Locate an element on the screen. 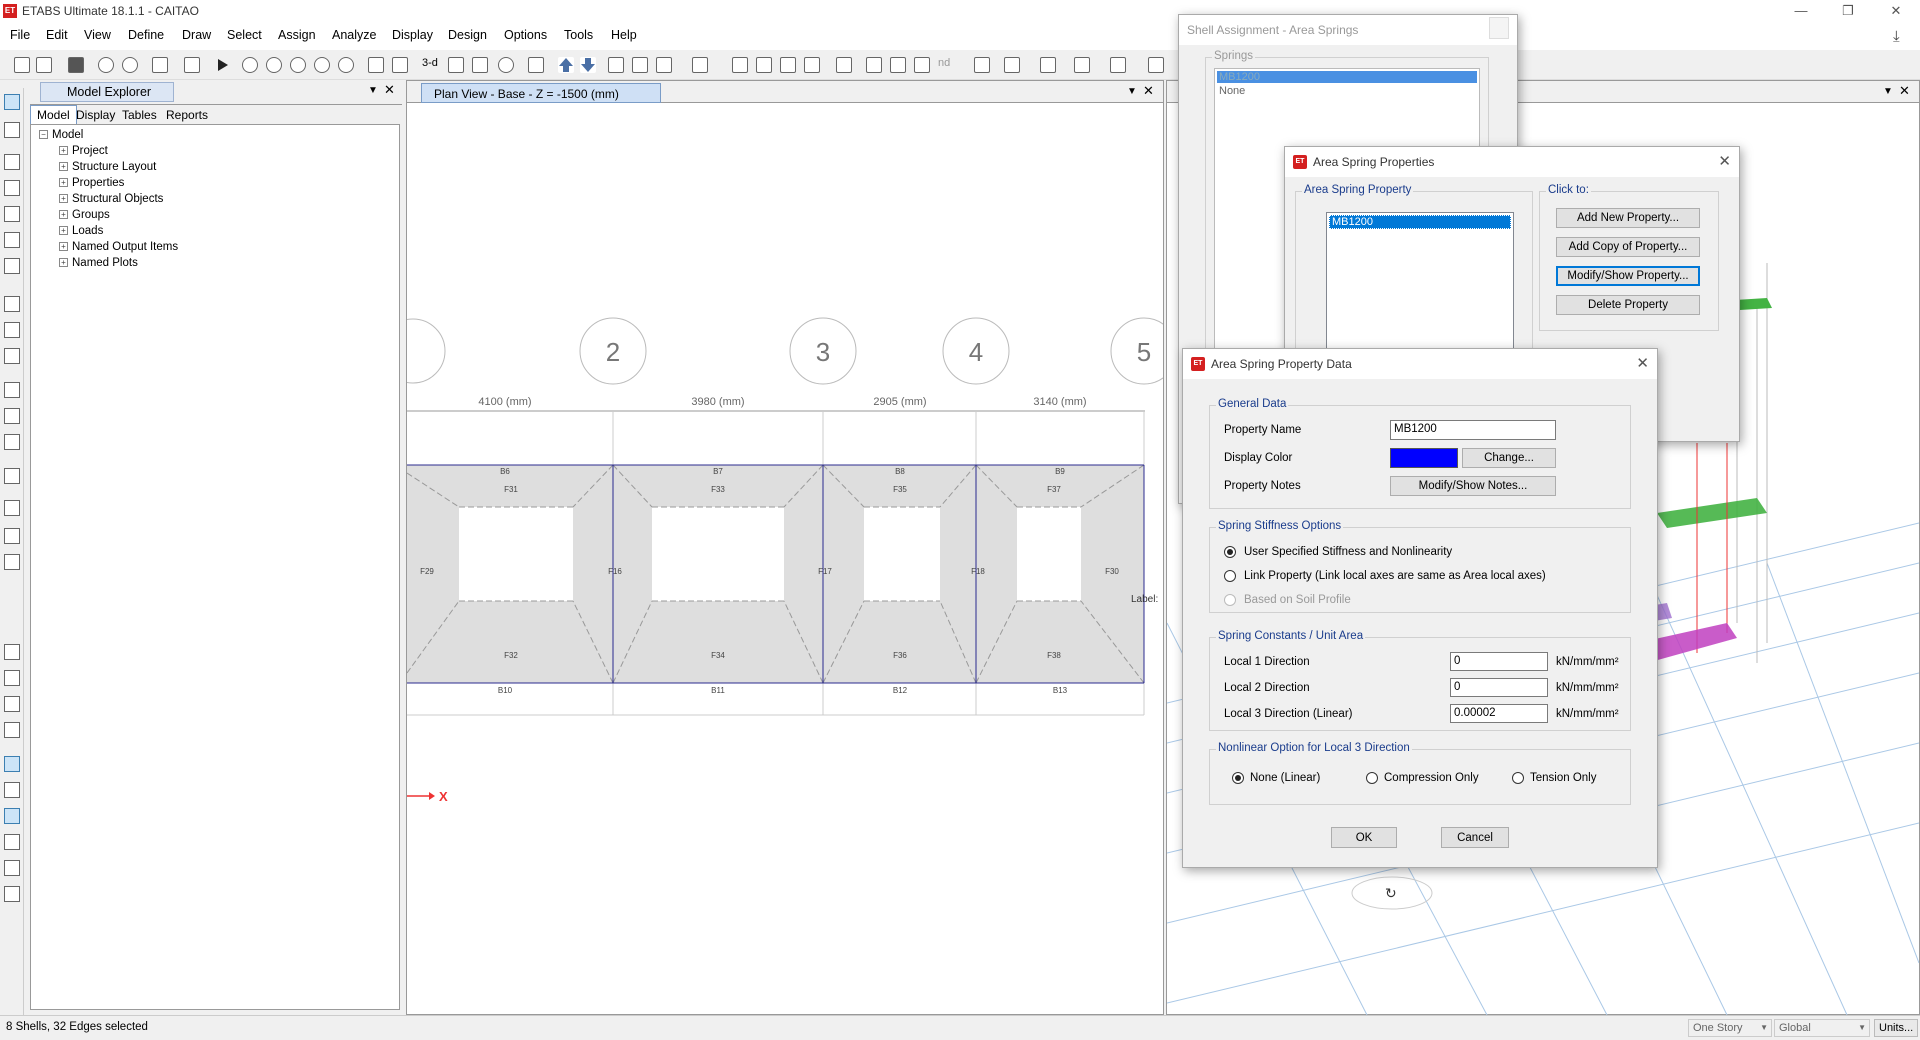 The image size is (1920, 1040). menu-design: Design is located at coordinates (467, 35).